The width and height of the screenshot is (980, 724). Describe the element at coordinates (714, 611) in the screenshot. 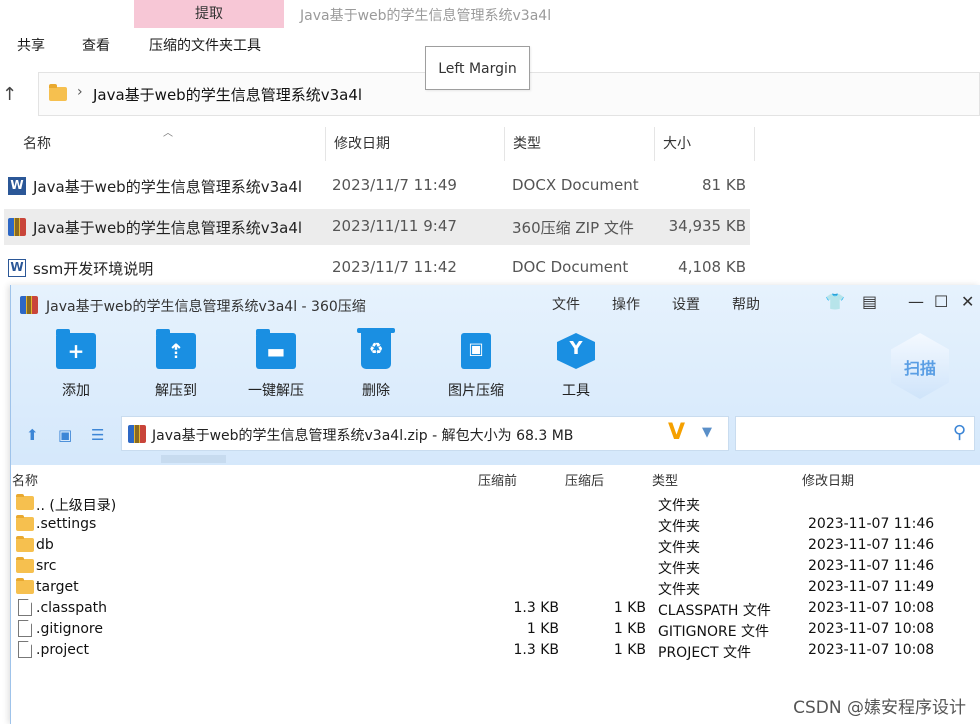

I see `zip-row-type: CLASSPATH 文件` at that location.